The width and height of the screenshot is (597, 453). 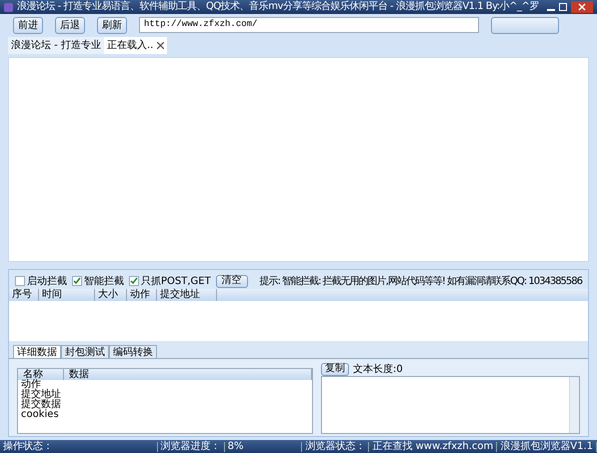 What do you see at coordinates (450, 405) in the screenshot?
I see `text-area` at bounding box center [450, 405].